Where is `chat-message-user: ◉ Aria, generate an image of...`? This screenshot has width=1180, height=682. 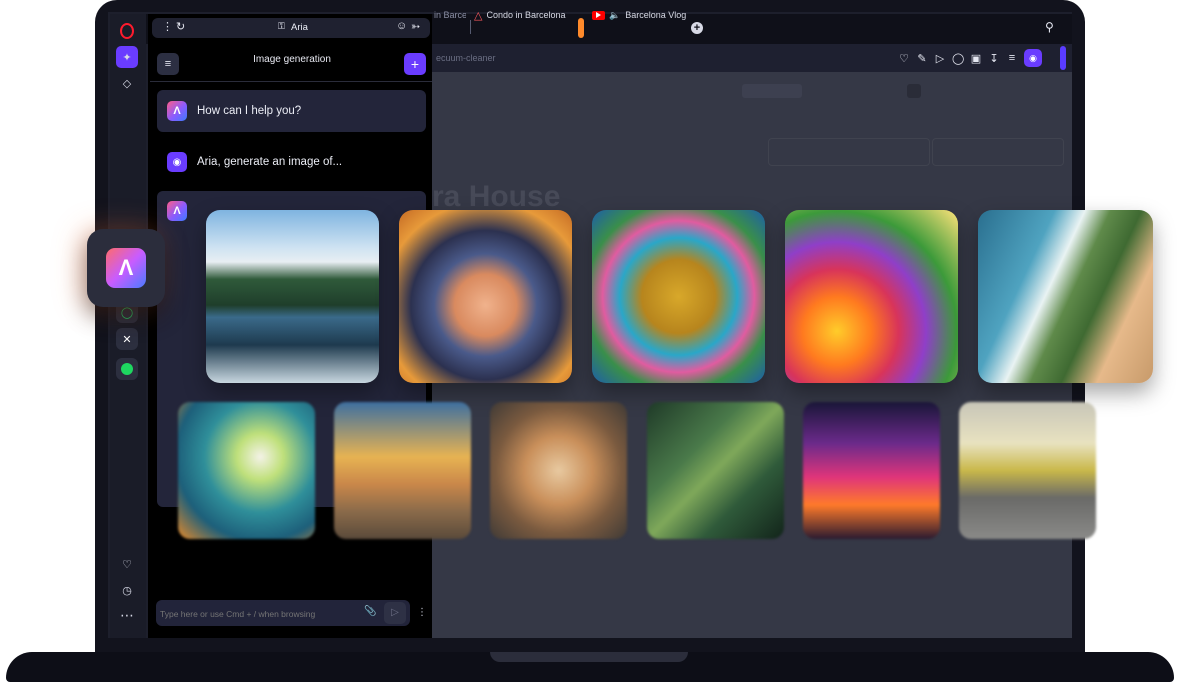 chat-message-user: ◉ Aria, generate an image of... is located at coordinates (291, 162).